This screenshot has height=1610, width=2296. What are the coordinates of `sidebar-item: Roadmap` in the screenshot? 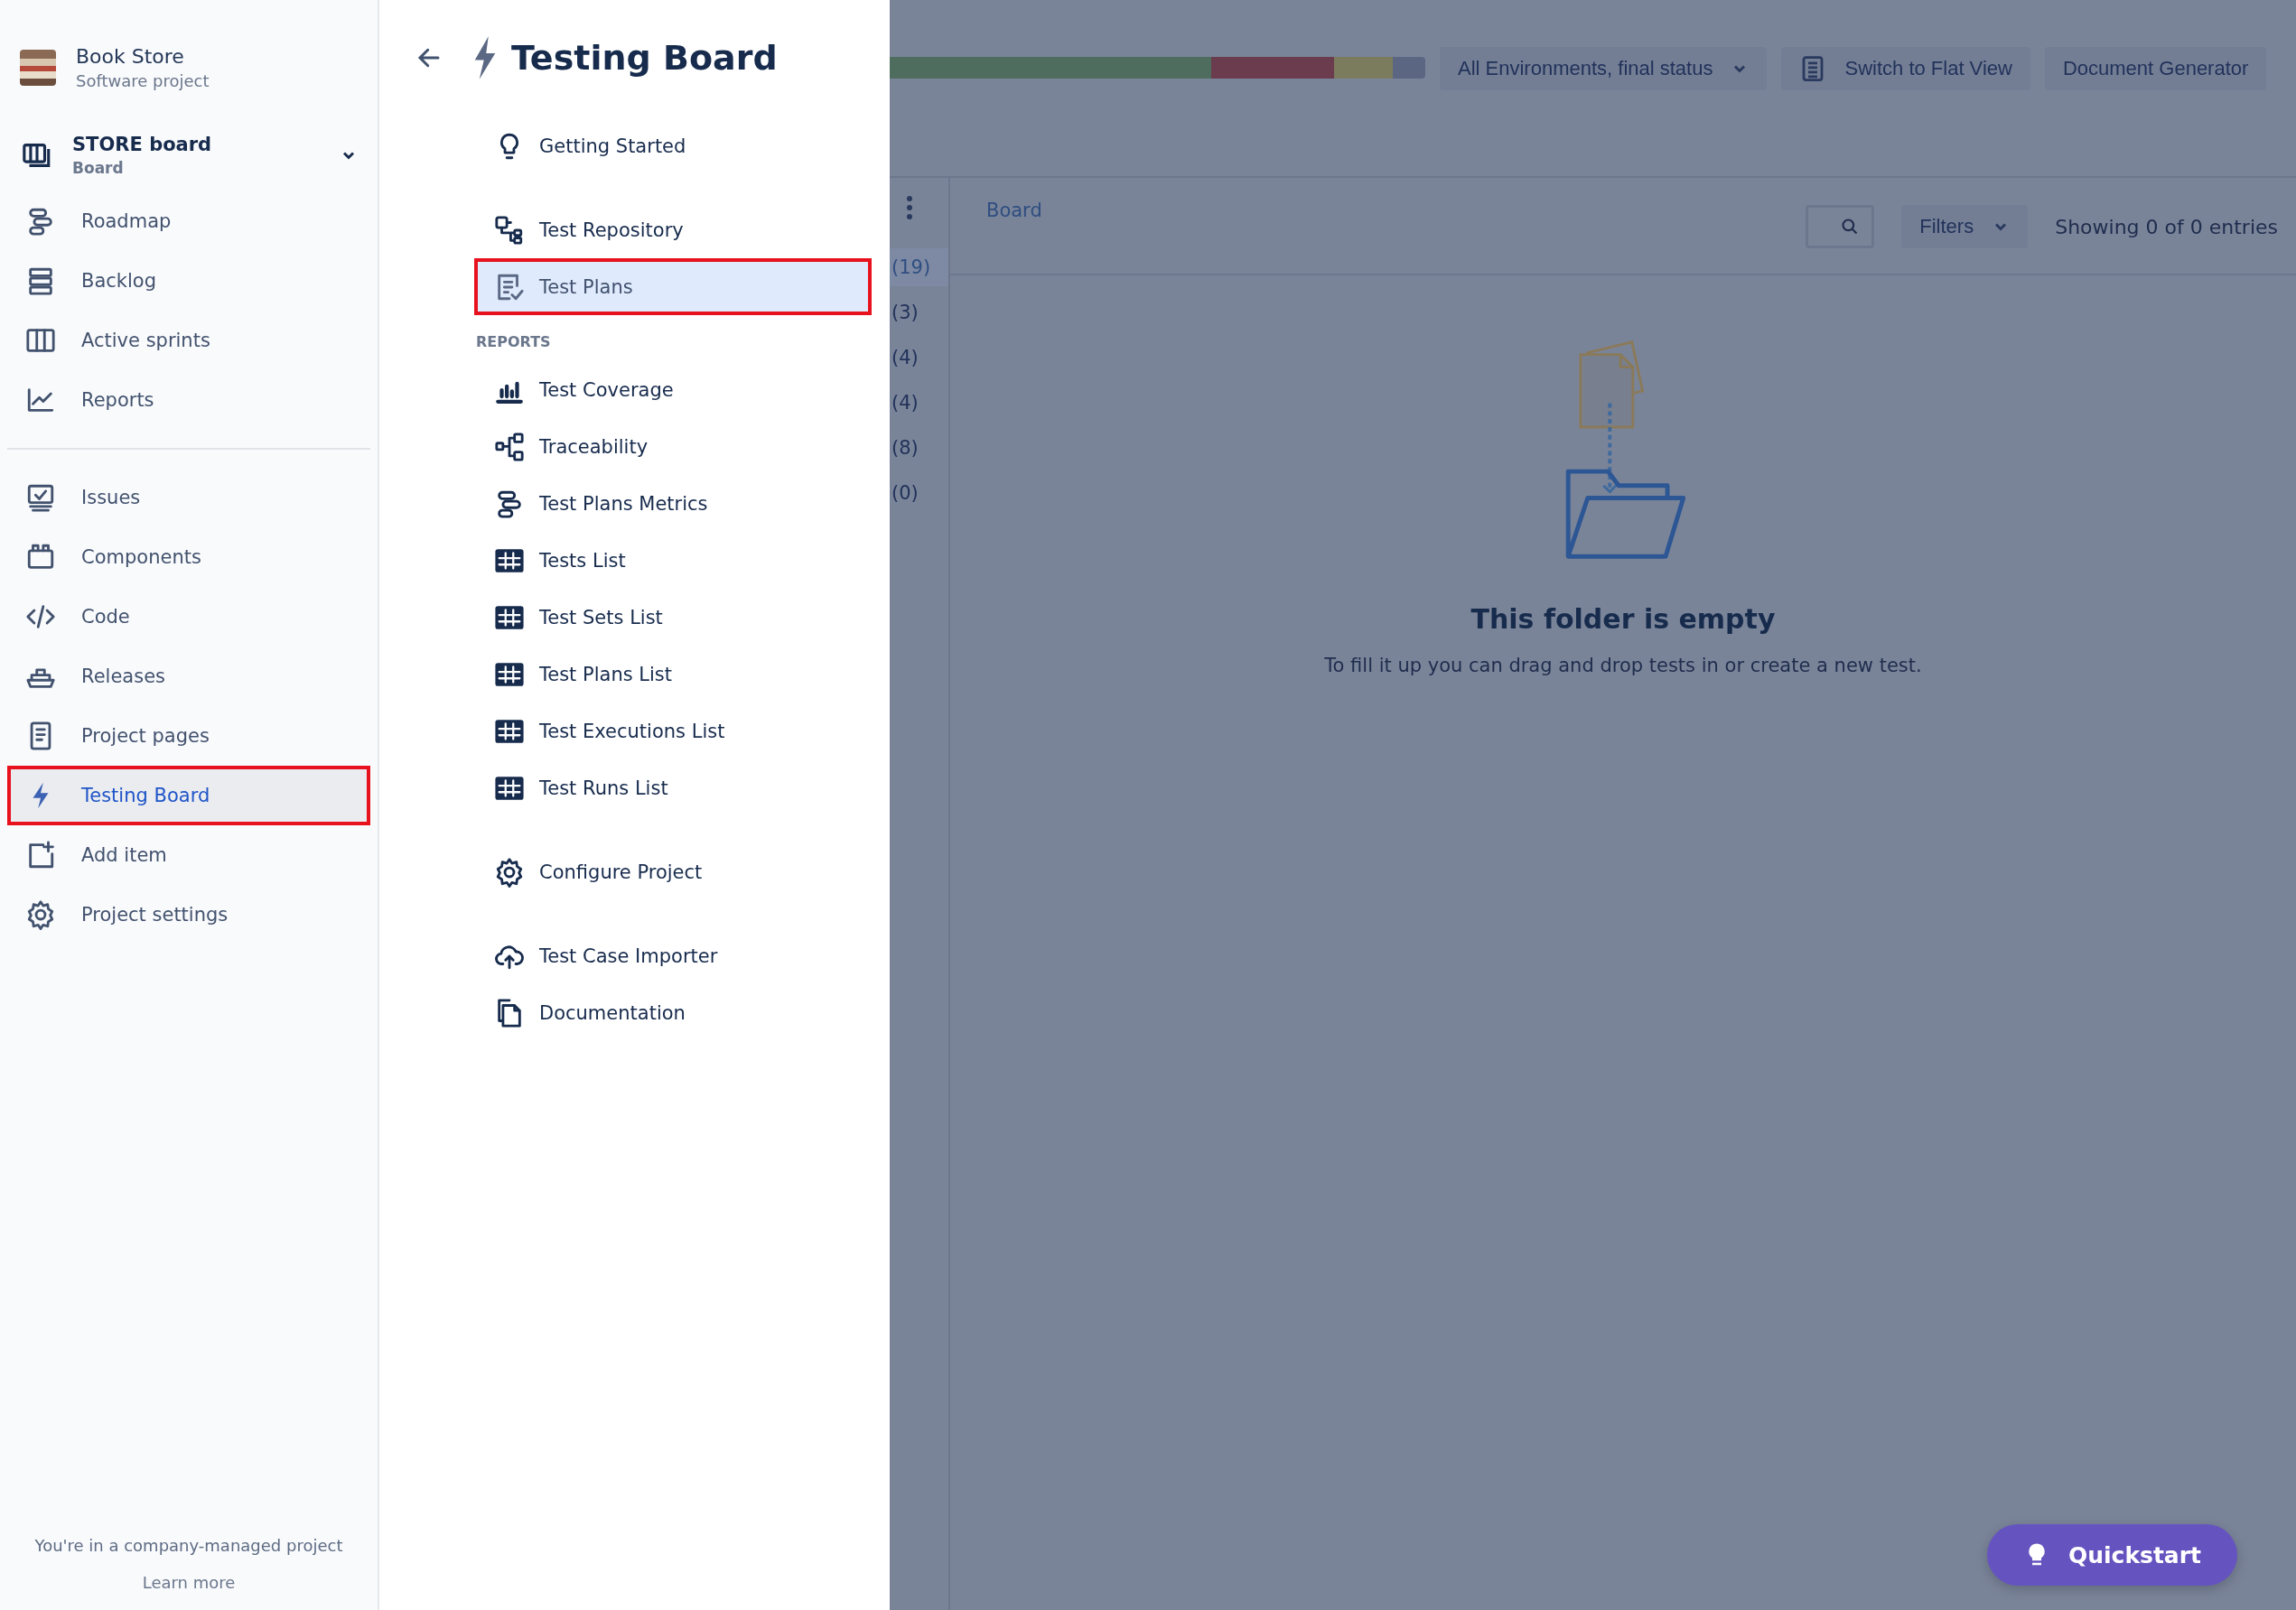 It's located at (188, 221).